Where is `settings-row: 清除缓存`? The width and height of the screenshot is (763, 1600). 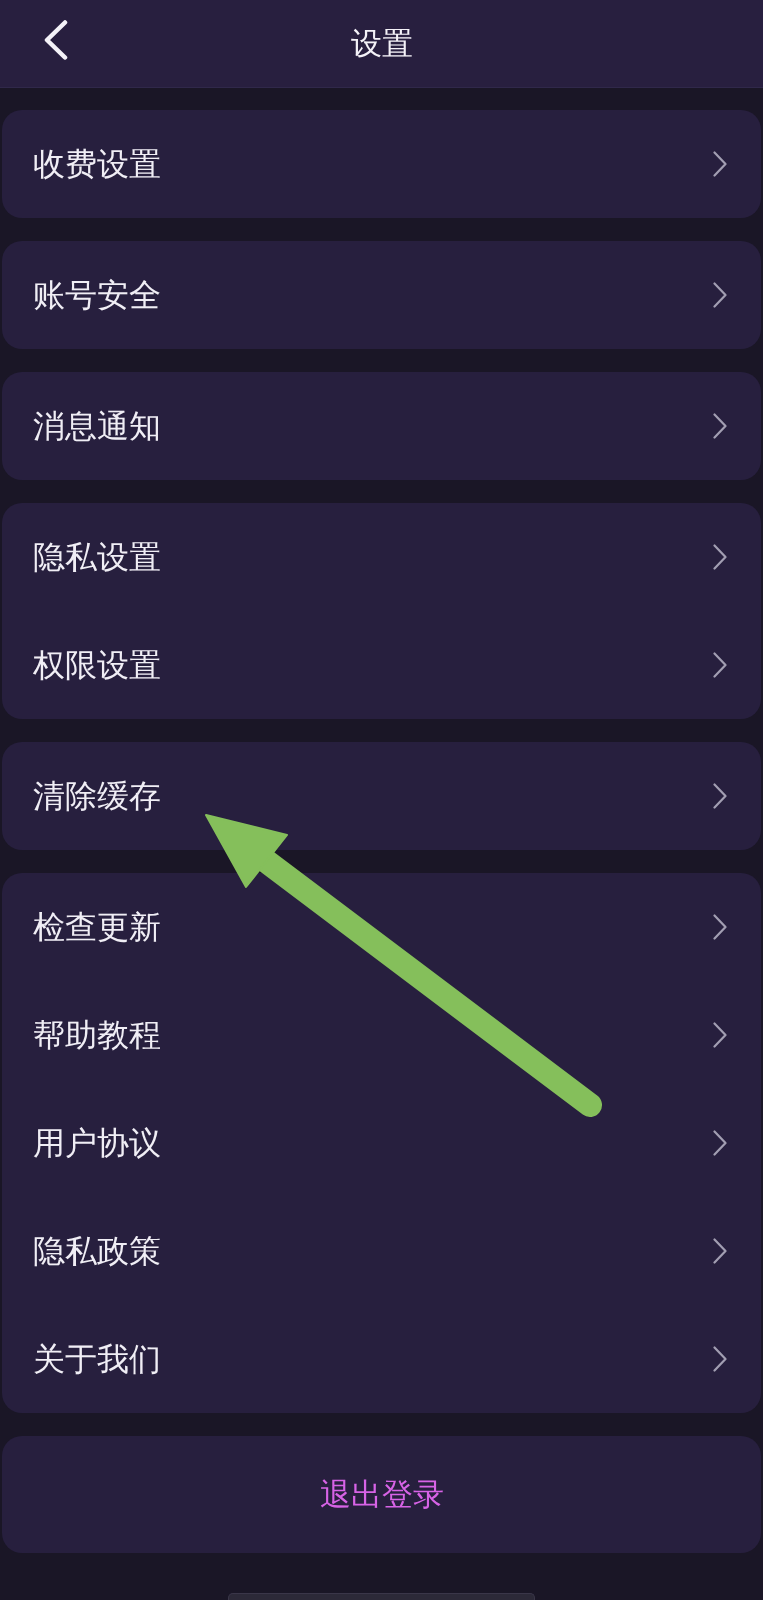
settings-row: 清除缓存 is located at coordinates (381, 796).